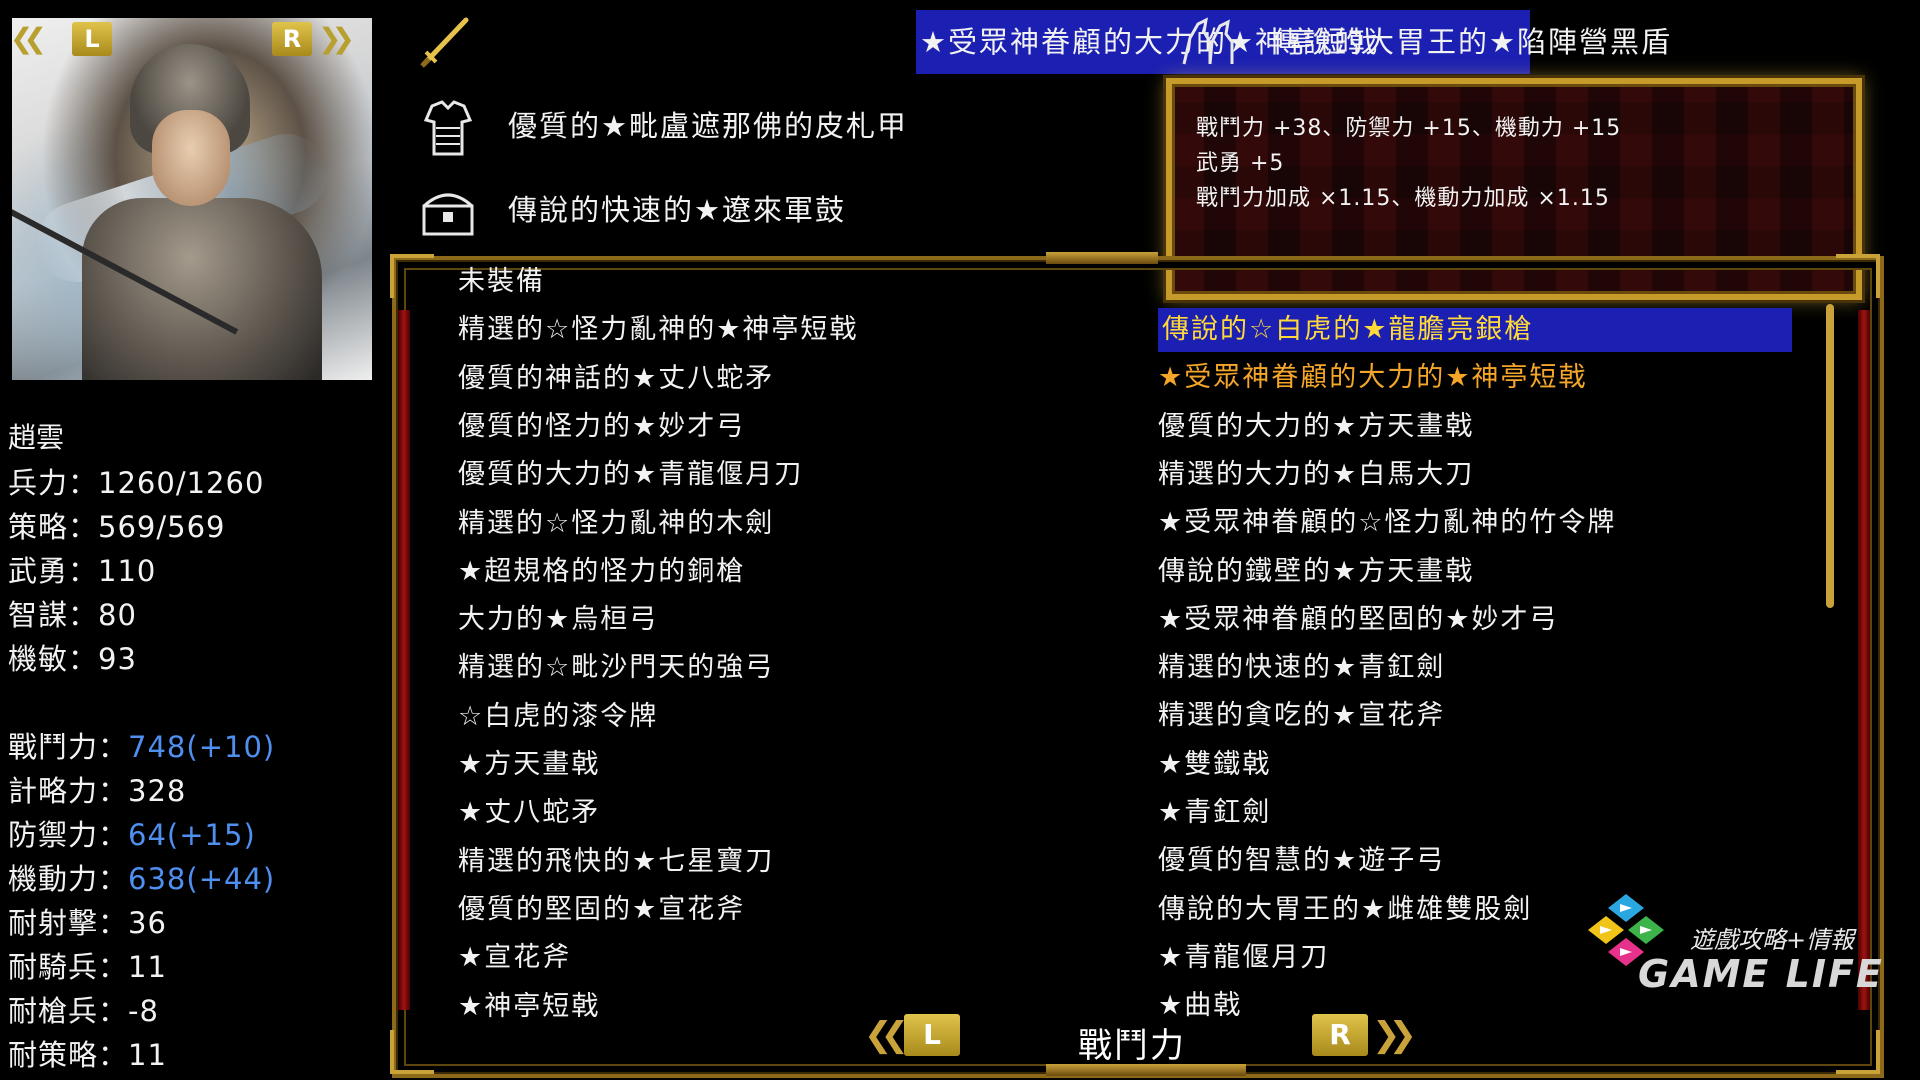 Image resolution: width=1920 pixels, height=1080 pixels. What do you see at coordinates (616, 524) in the screenshot?
I see `list-item: 精選的☆怪力亂神的木劍` at bounding box center [616, 524].